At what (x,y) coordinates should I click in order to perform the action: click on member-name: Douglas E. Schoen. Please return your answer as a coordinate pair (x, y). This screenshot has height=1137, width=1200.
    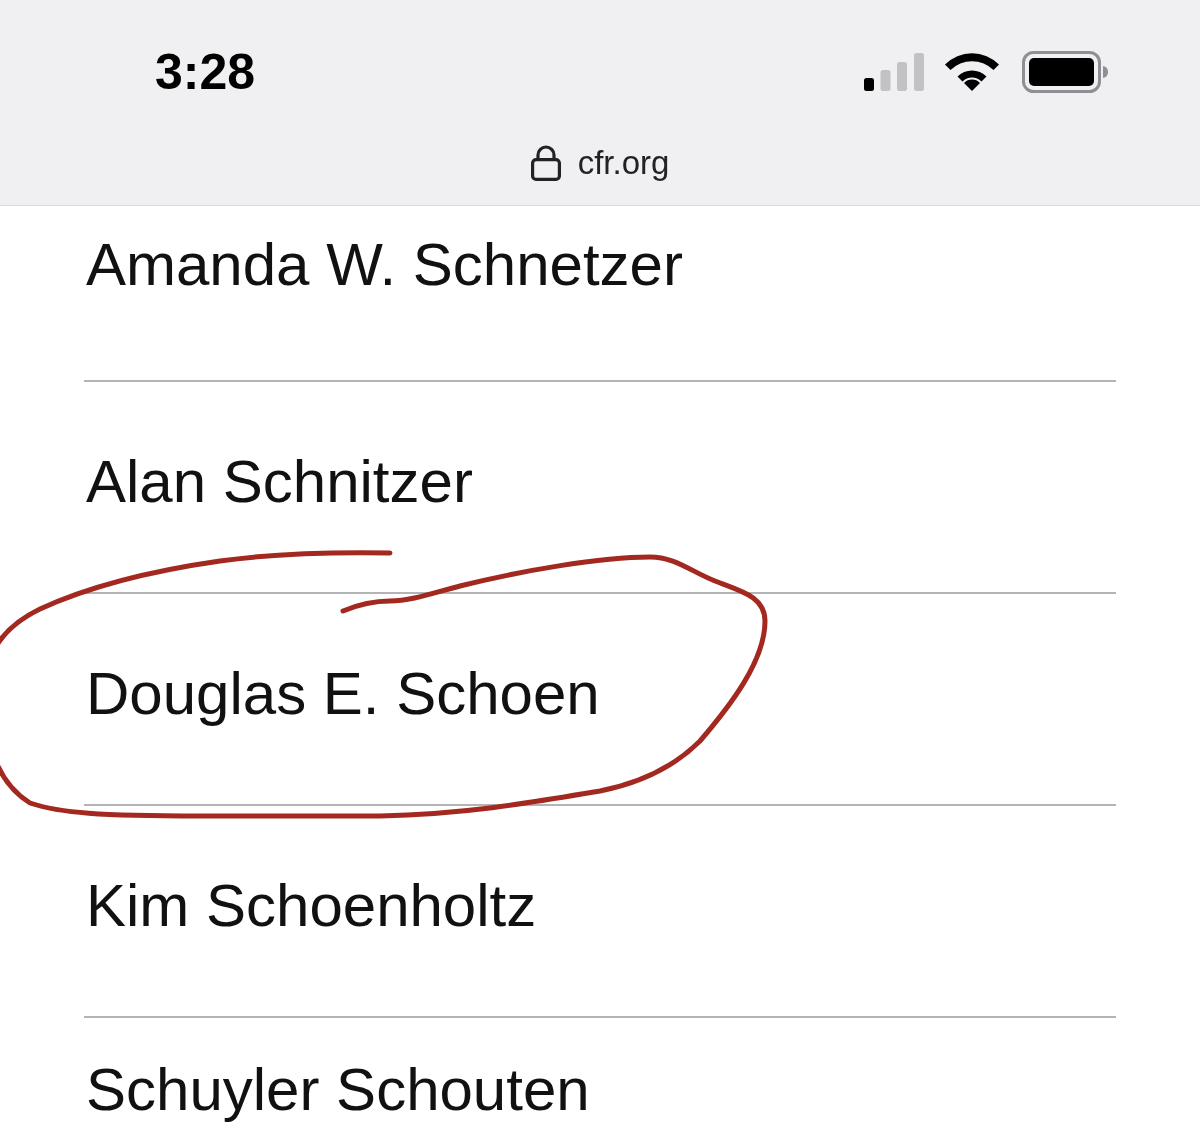
    Looking at the image, I should click on (343, 694).